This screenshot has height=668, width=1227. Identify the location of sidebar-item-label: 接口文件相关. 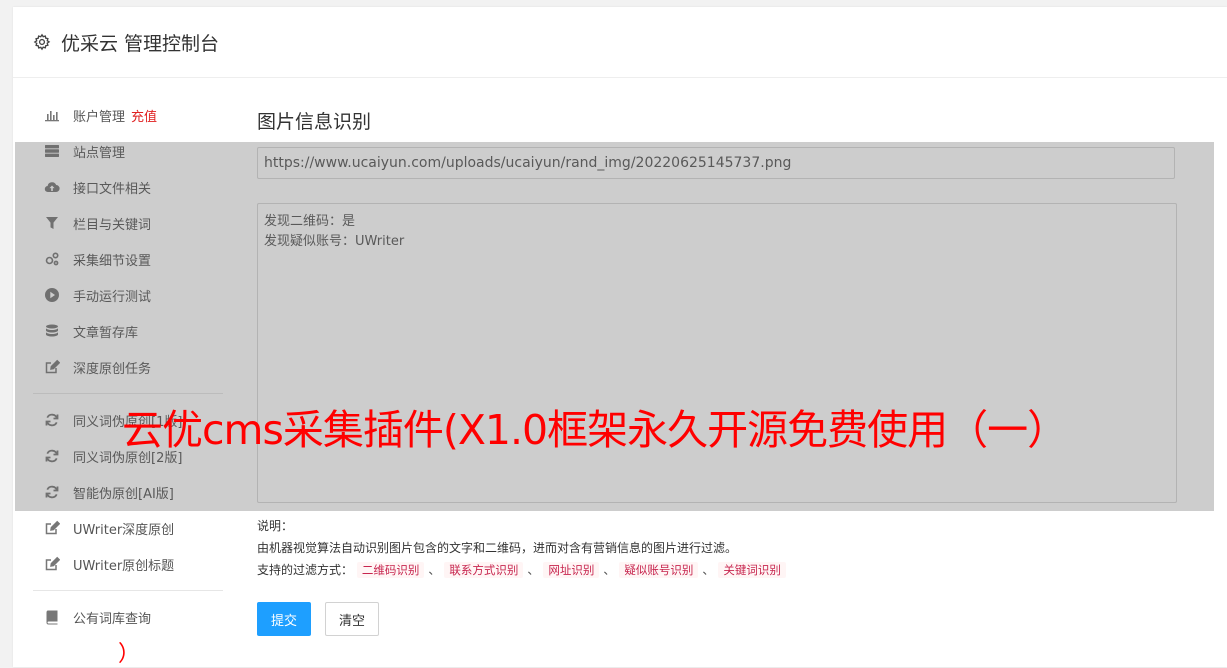
(112, 189).